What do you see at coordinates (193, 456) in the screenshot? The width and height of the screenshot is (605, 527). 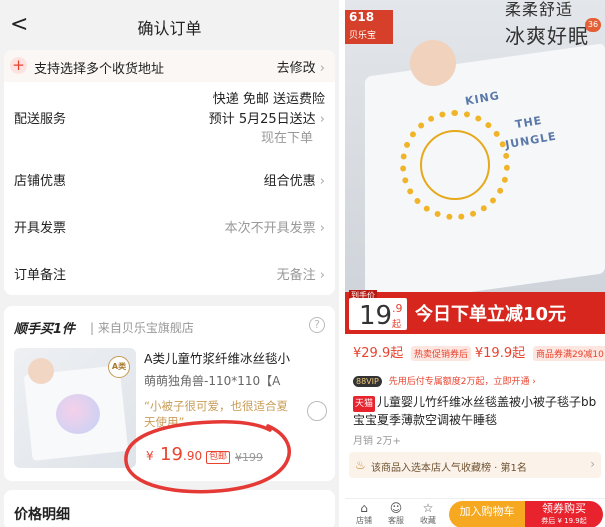 I see `price-decimal: .90` at bounding box center [193, 456].